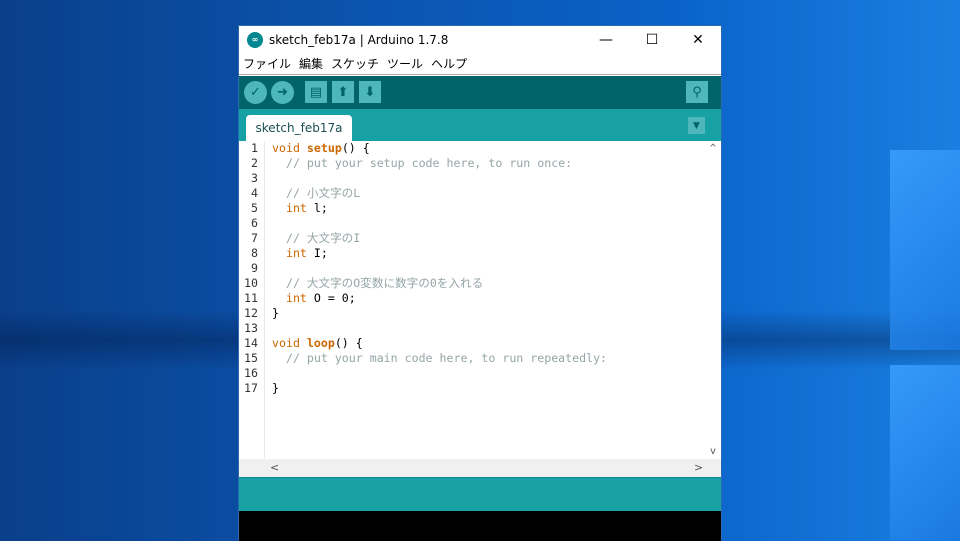 This screenshot has width=960, height=541. Describe the element at coordinates (480, 92) in the screenshot. I see `toolbar: ✓ ➜ ▤ ⬆ ⬇ ⚲` at that location.